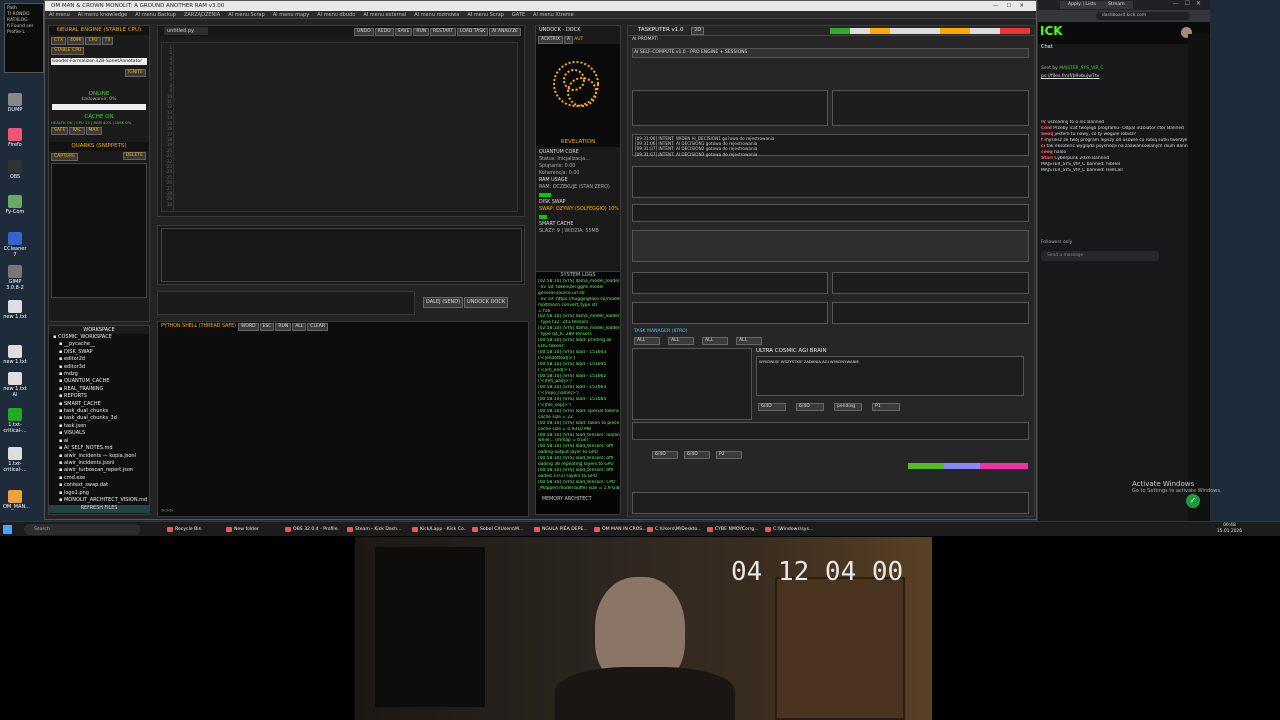 The height and width of the screenshot is (720, 1280). Describe the element at coordinates (286, 303) in the screenshot. I see `input-box` at that location.